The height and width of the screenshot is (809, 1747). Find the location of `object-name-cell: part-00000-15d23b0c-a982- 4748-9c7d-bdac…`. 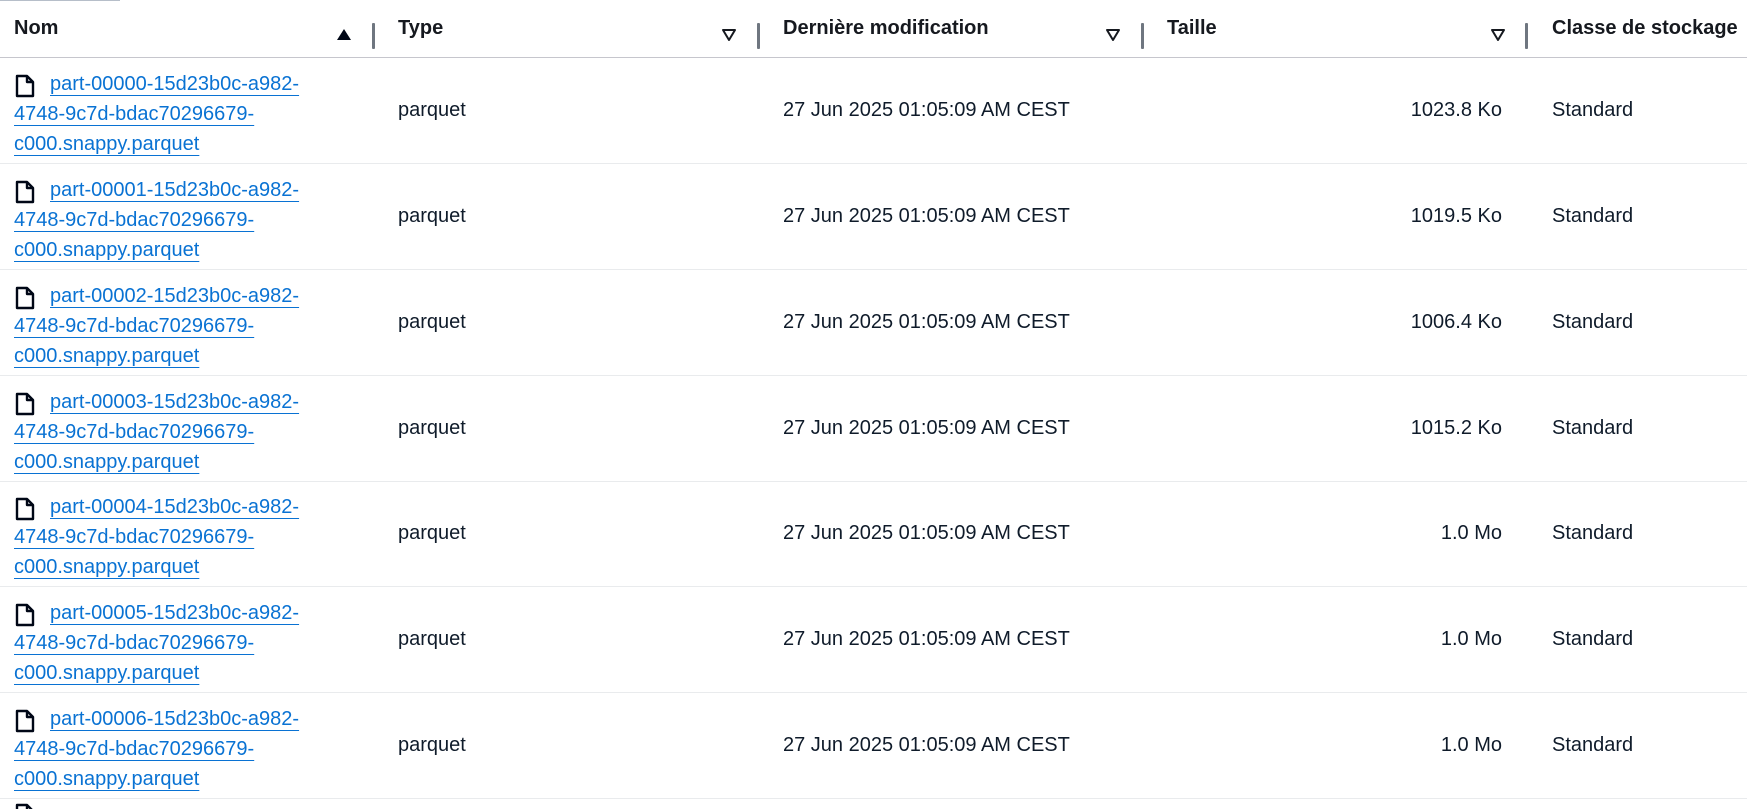

object-name-cell: part-00000-15d23b0c-a982- 4748-9c7d-bdac… is located at coordinates (184, 114).